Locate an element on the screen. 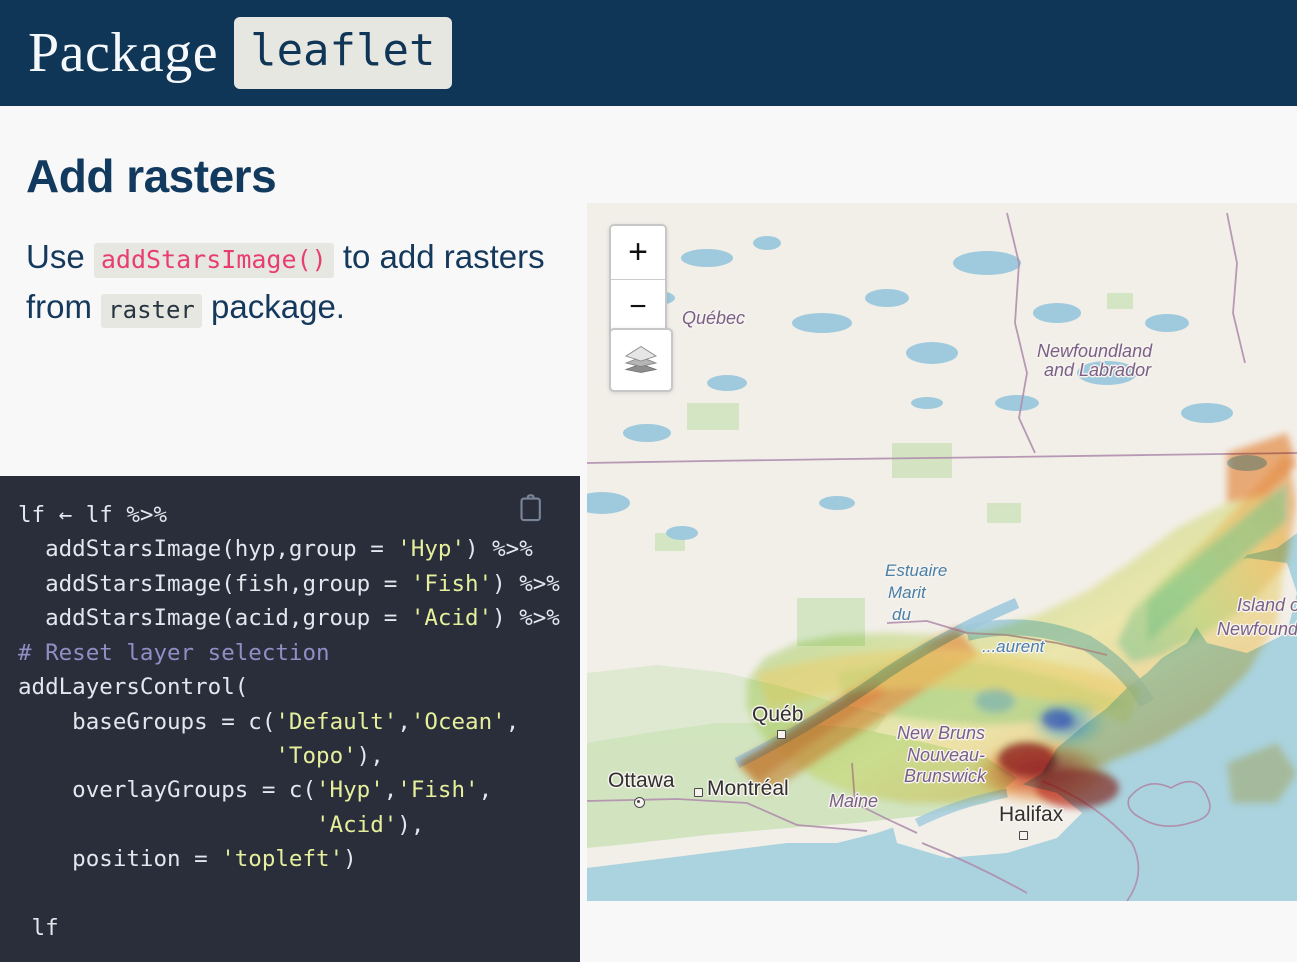  page-title: Add rasters is located at coordinates (151, 176).